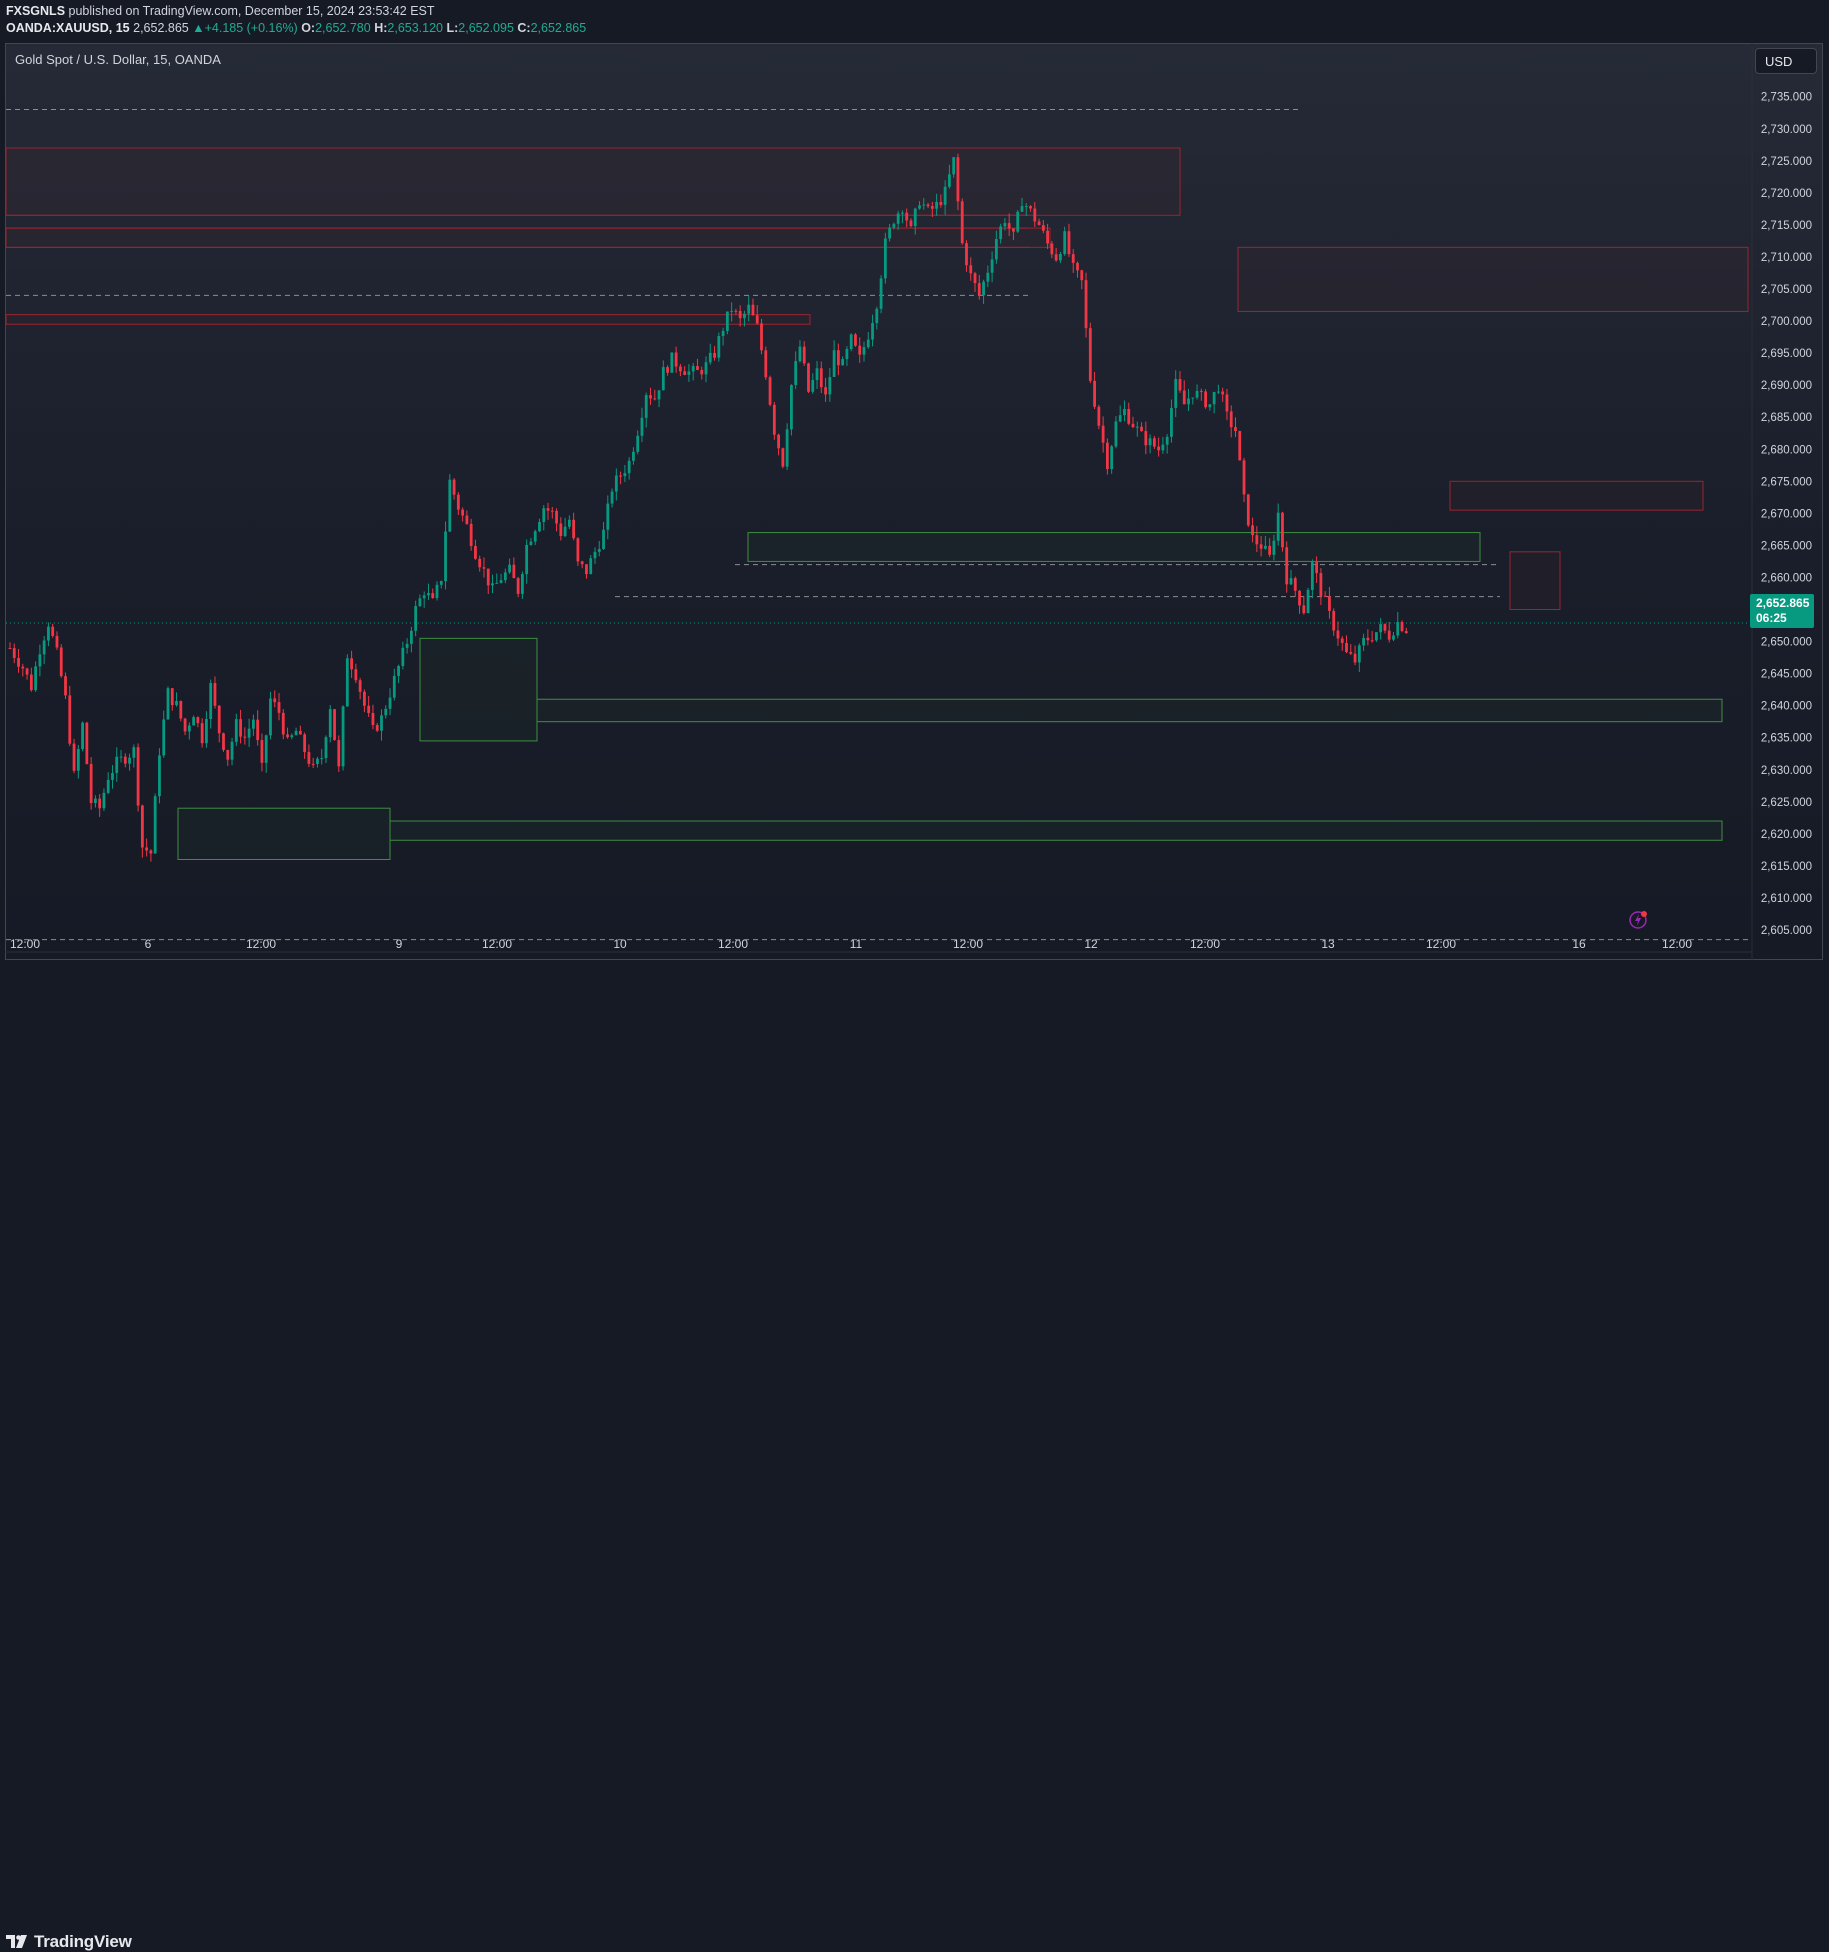 Image resolution: width=1829 pixels, height=1952 pixels. What do you see at coordinates (1786, 450) in the screenshot?
I see `y-tick-label: 2,680.000` at bounding box center [1786, 450].